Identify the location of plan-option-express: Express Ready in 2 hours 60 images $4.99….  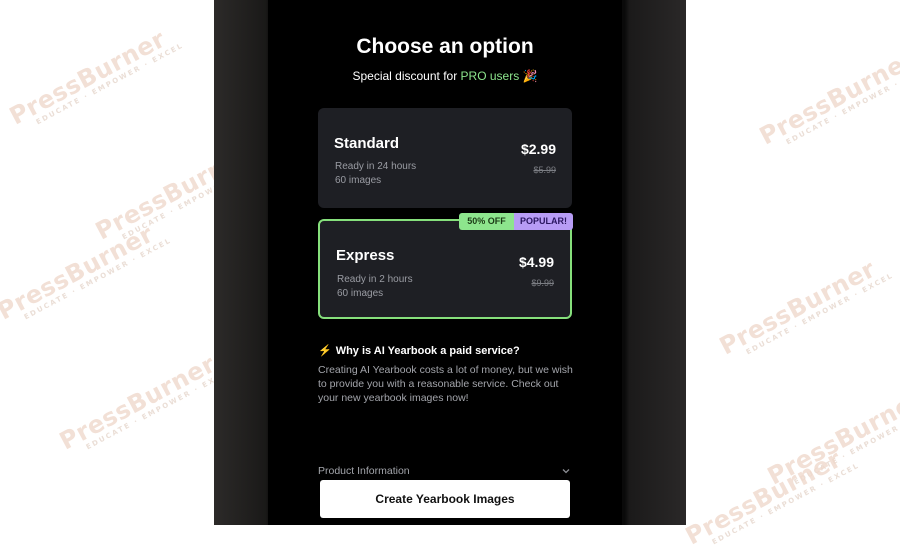
(445, 269).